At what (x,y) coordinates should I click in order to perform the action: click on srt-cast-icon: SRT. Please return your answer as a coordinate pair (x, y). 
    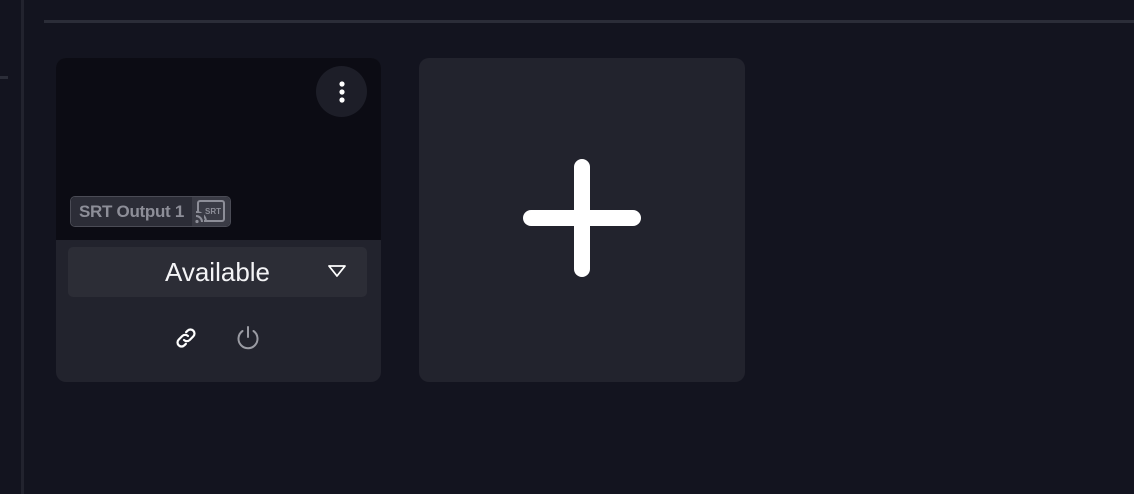
    Looking at the image, I should click on (211, 211).